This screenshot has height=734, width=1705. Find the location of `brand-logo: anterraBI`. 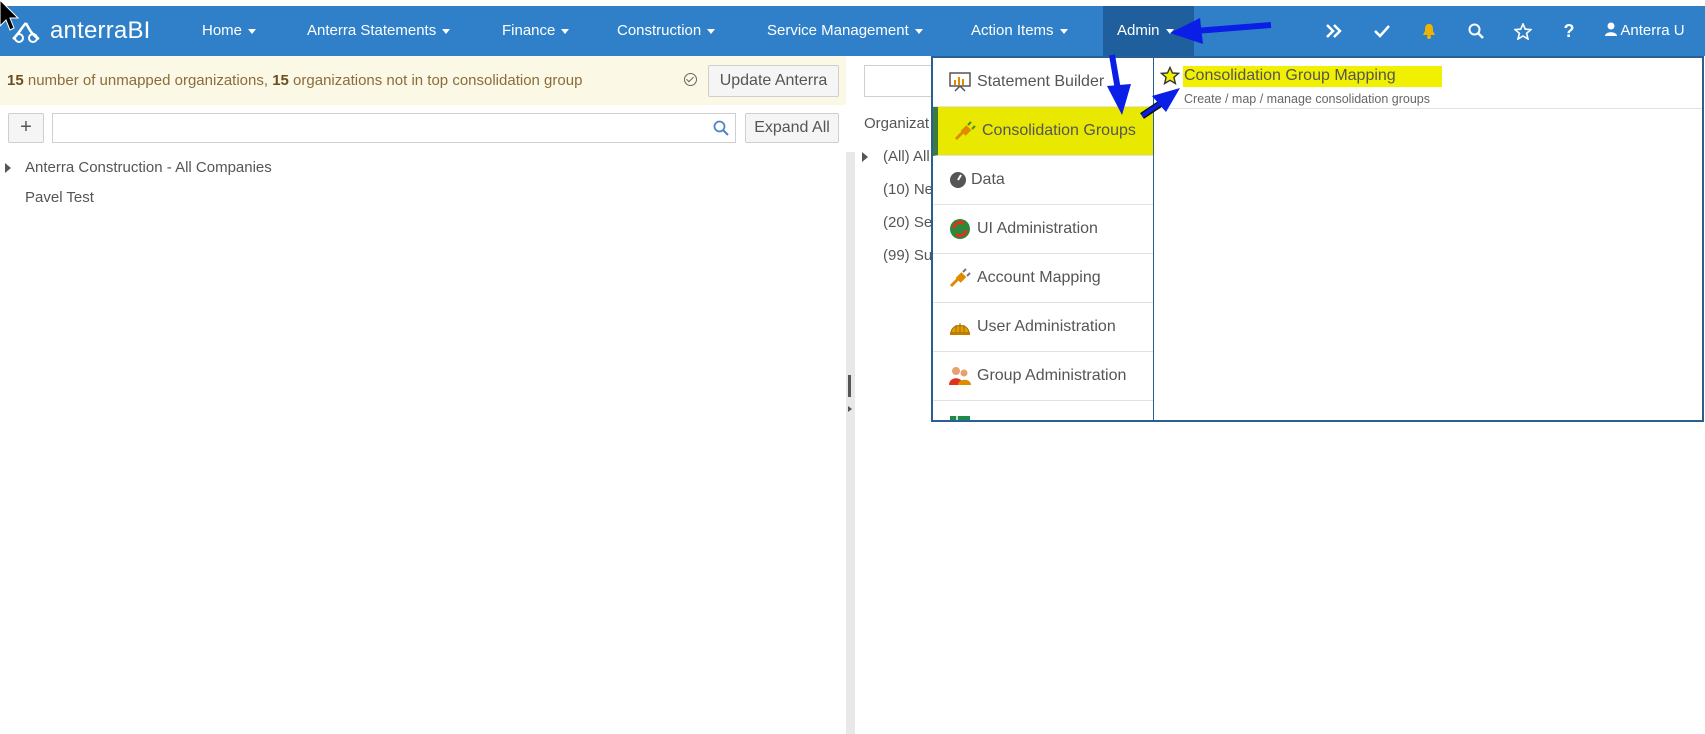

brand-logo: anterraBI is located at coordinates (80, 31).